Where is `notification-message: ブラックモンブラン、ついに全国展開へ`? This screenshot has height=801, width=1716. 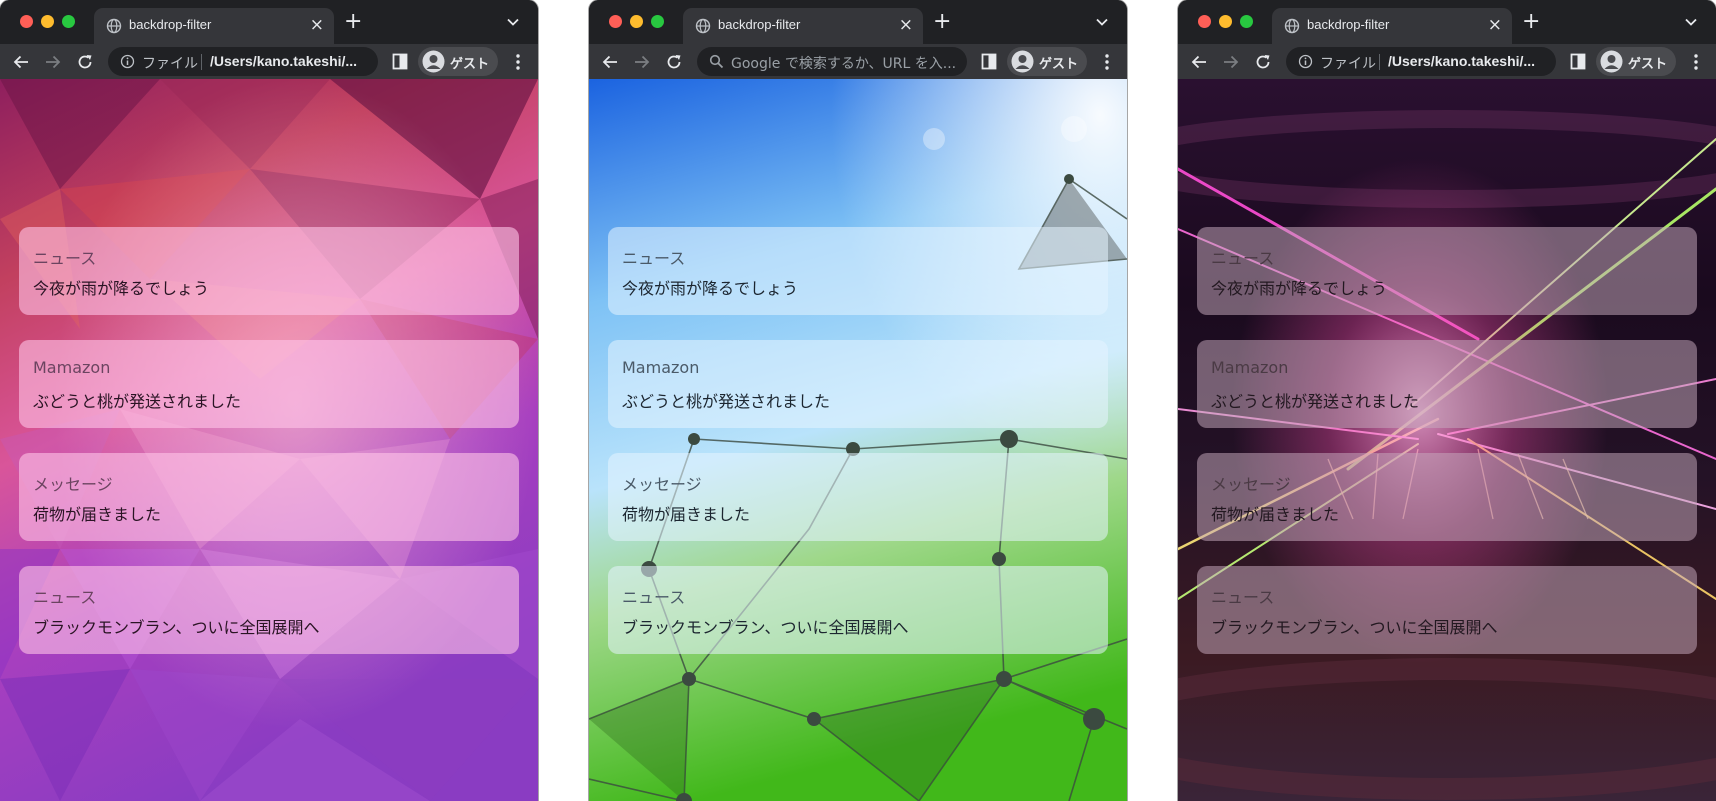 notification-message: ブラックモンブラン、ついに全国展開へ is located at coordinates (765, 627).